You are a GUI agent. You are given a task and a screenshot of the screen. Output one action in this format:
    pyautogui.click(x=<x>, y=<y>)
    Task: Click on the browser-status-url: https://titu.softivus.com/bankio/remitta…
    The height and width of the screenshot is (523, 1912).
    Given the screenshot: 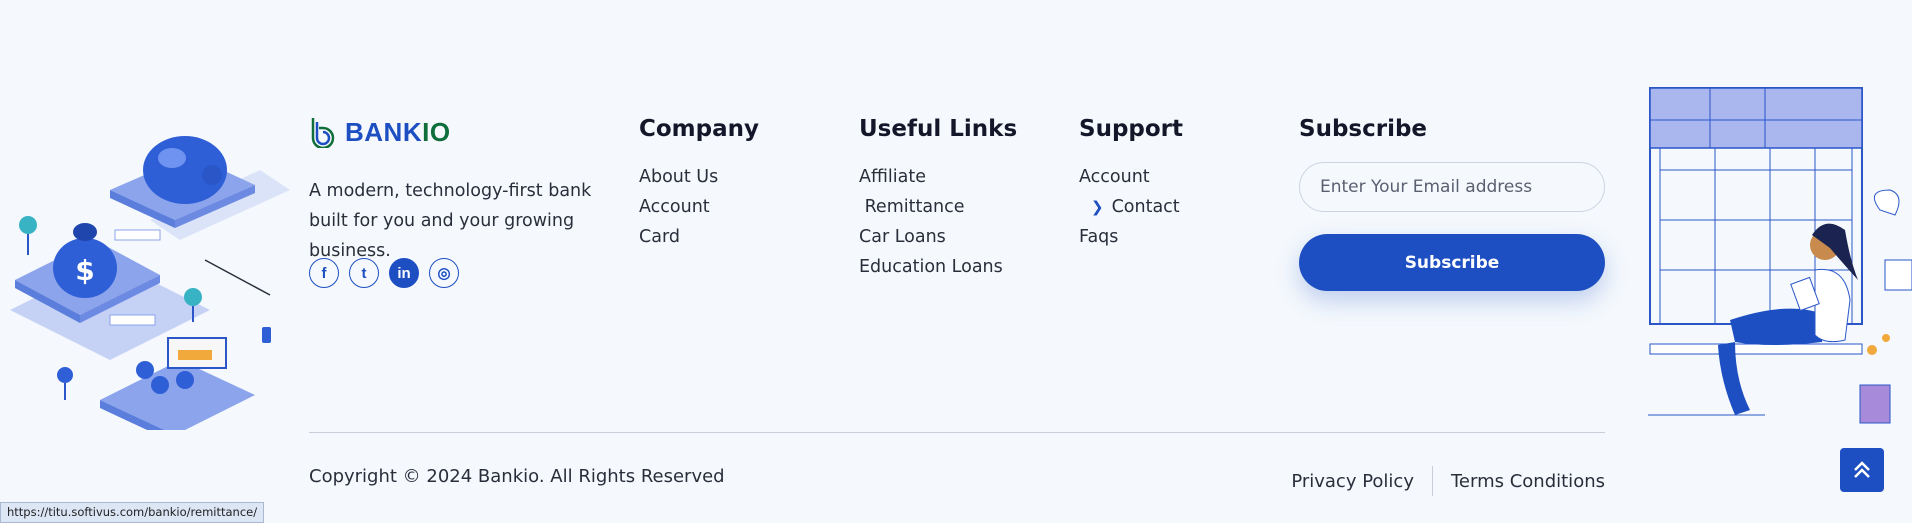 What is the action you would take?
    pyautogui.click(x=132, y=512)
    